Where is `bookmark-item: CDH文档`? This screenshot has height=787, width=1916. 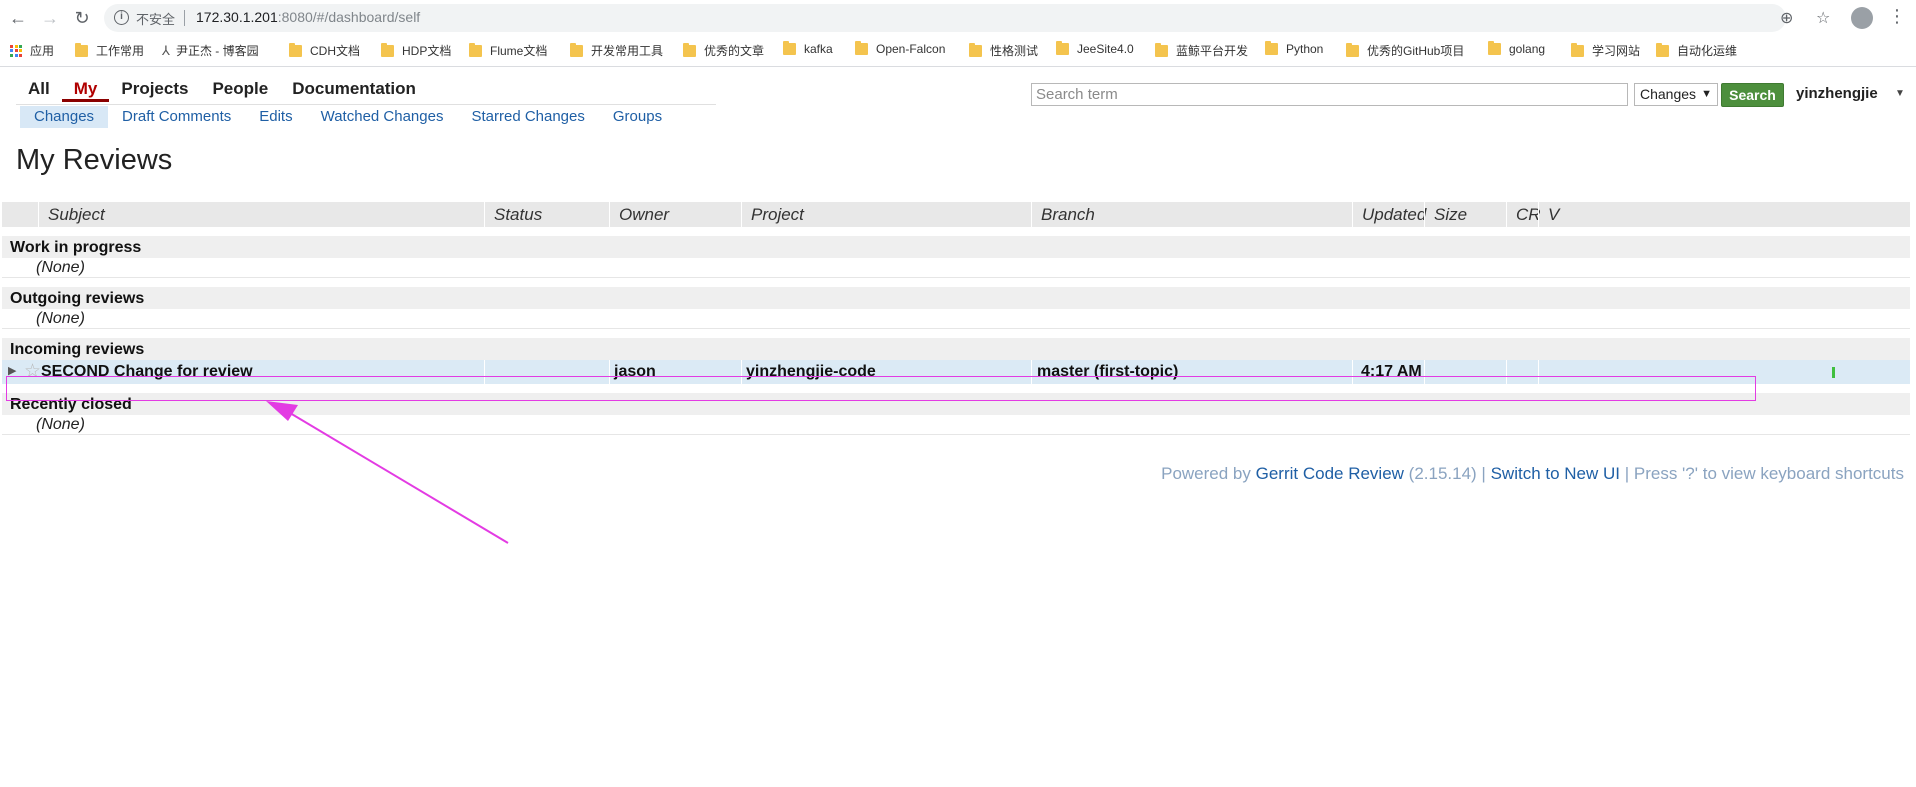 bookmark-item: CDH文档 is located at coordinates (324, 50).